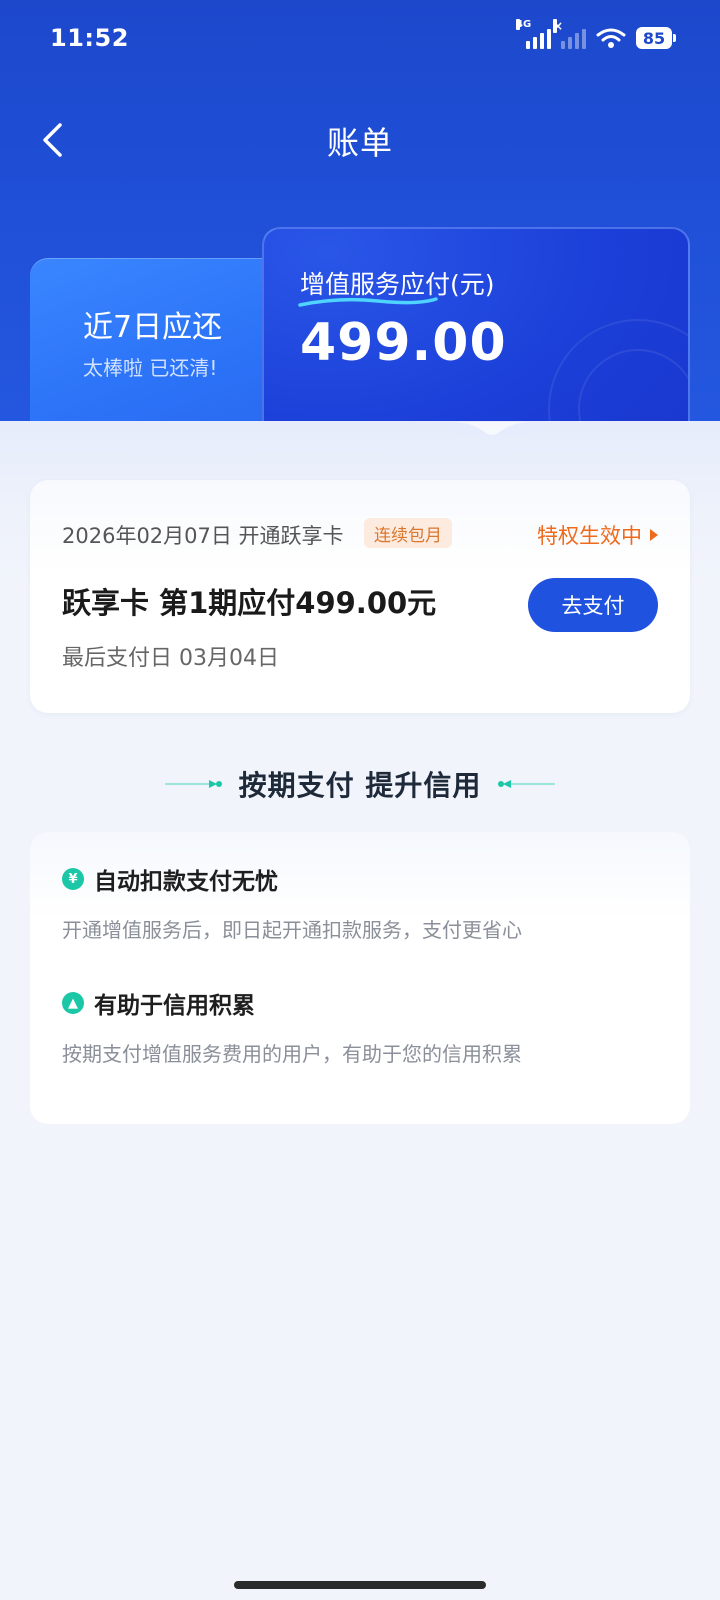 This screenshot has height=1600, width=720. What do you see at coordinates (359, 143) in the screenshot?
I see `page-title: 账单` at bounding box center [359, 143].